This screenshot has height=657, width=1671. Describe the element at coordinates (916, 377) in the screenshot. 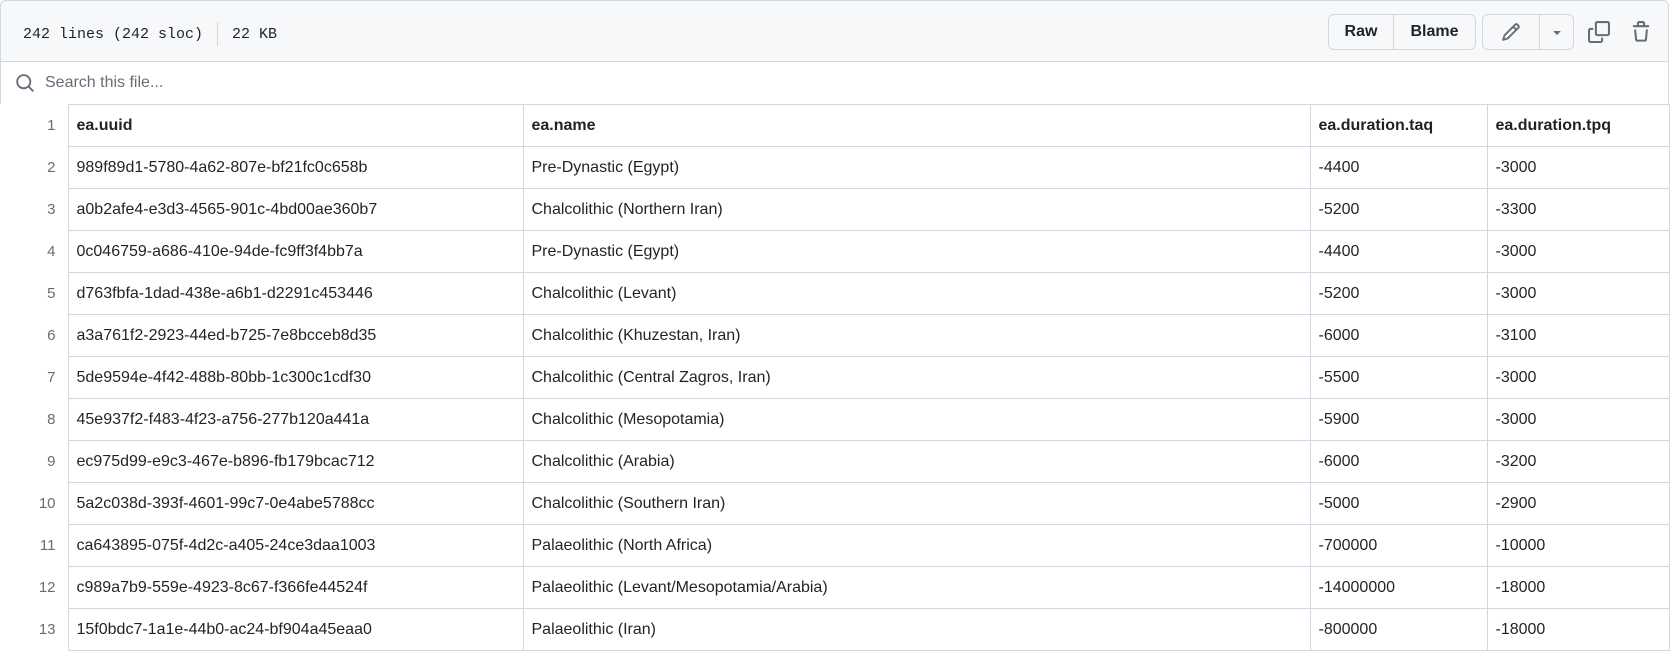

I see `name-cell: Chalcolithic (Central Zagros, Iran)` at that location.